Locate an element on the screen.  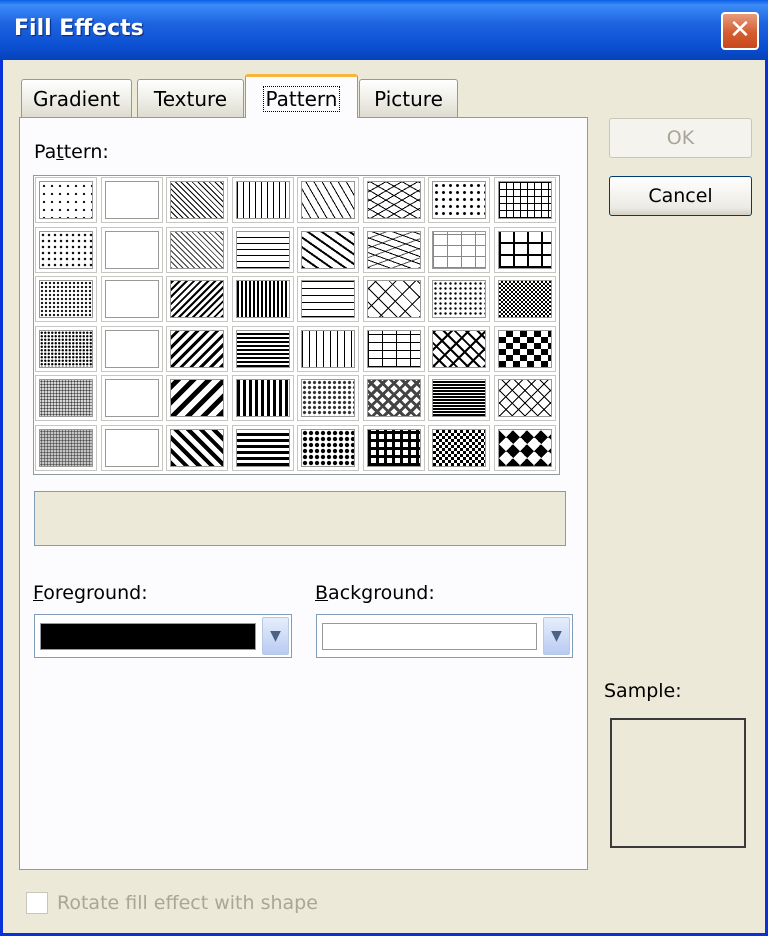
pattern-label: Pattern: is located at coordinates (71, 152).